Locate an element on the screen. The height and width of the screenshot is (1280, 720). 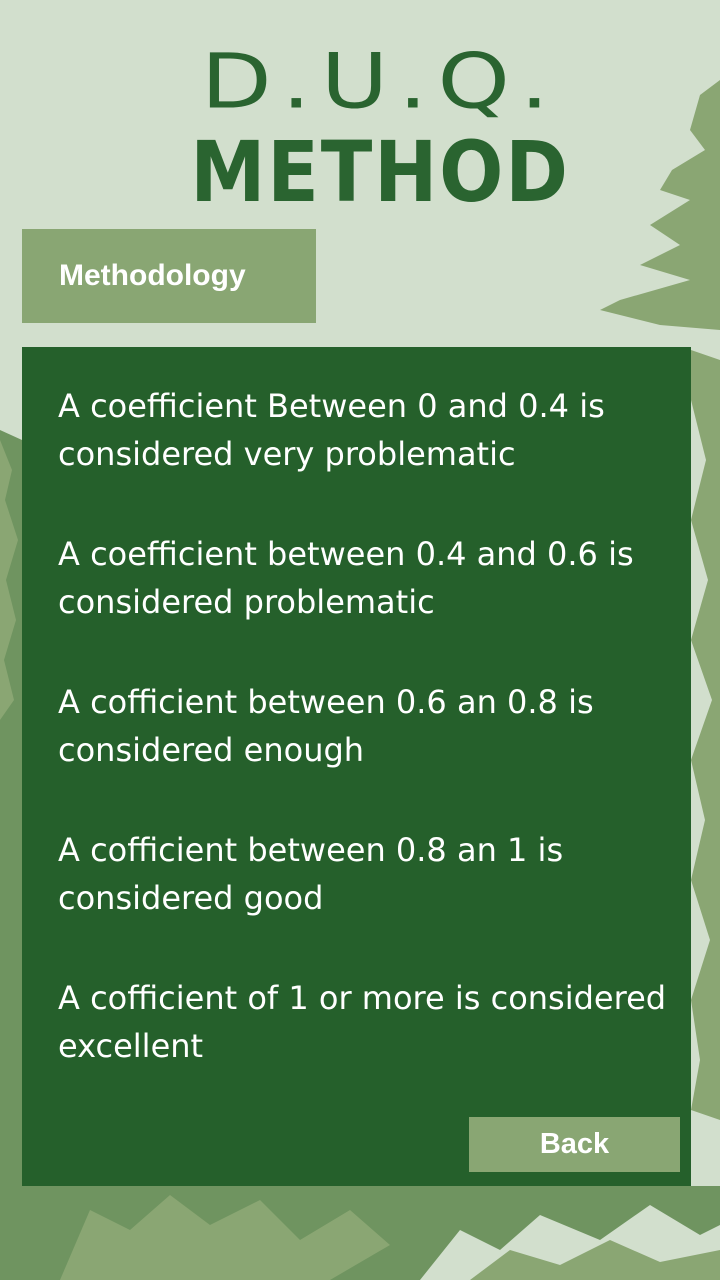
back-button: Back is located at coordinates (574, 1144).